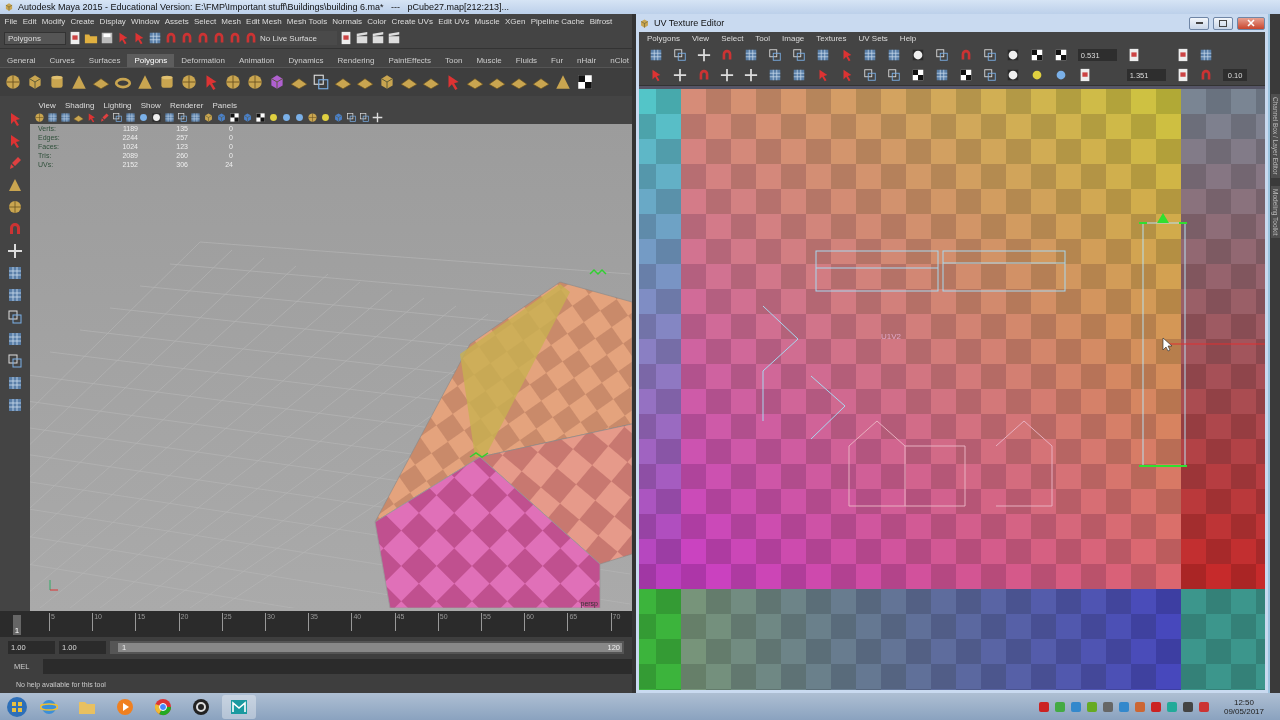  Describe the element at coordinates (298, 38) in the screenshot. I see `live-surface-field: No Live Surface` at that location.